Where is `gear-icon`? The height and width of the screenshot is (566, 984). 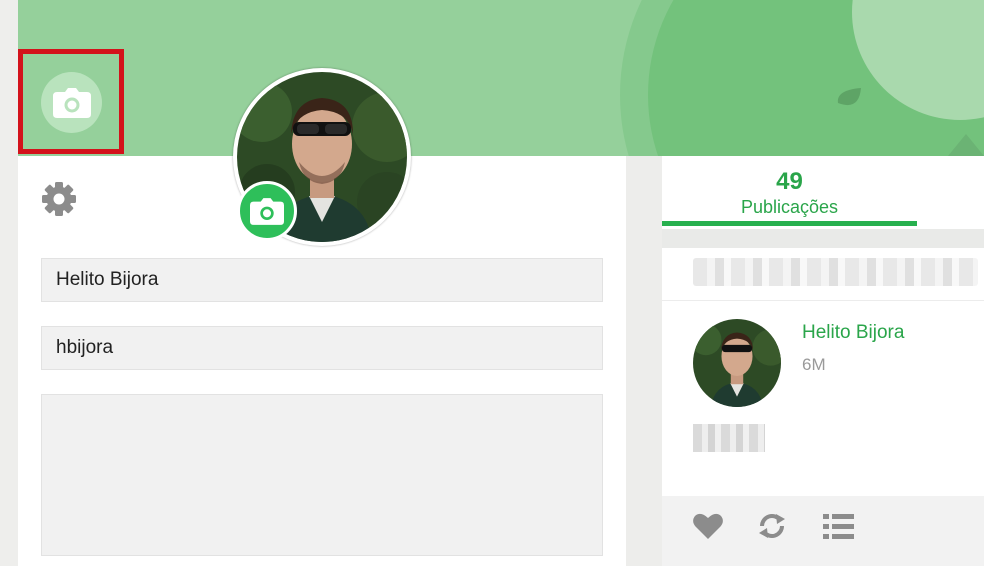 gear-icon is located at coordinates (59, 199).